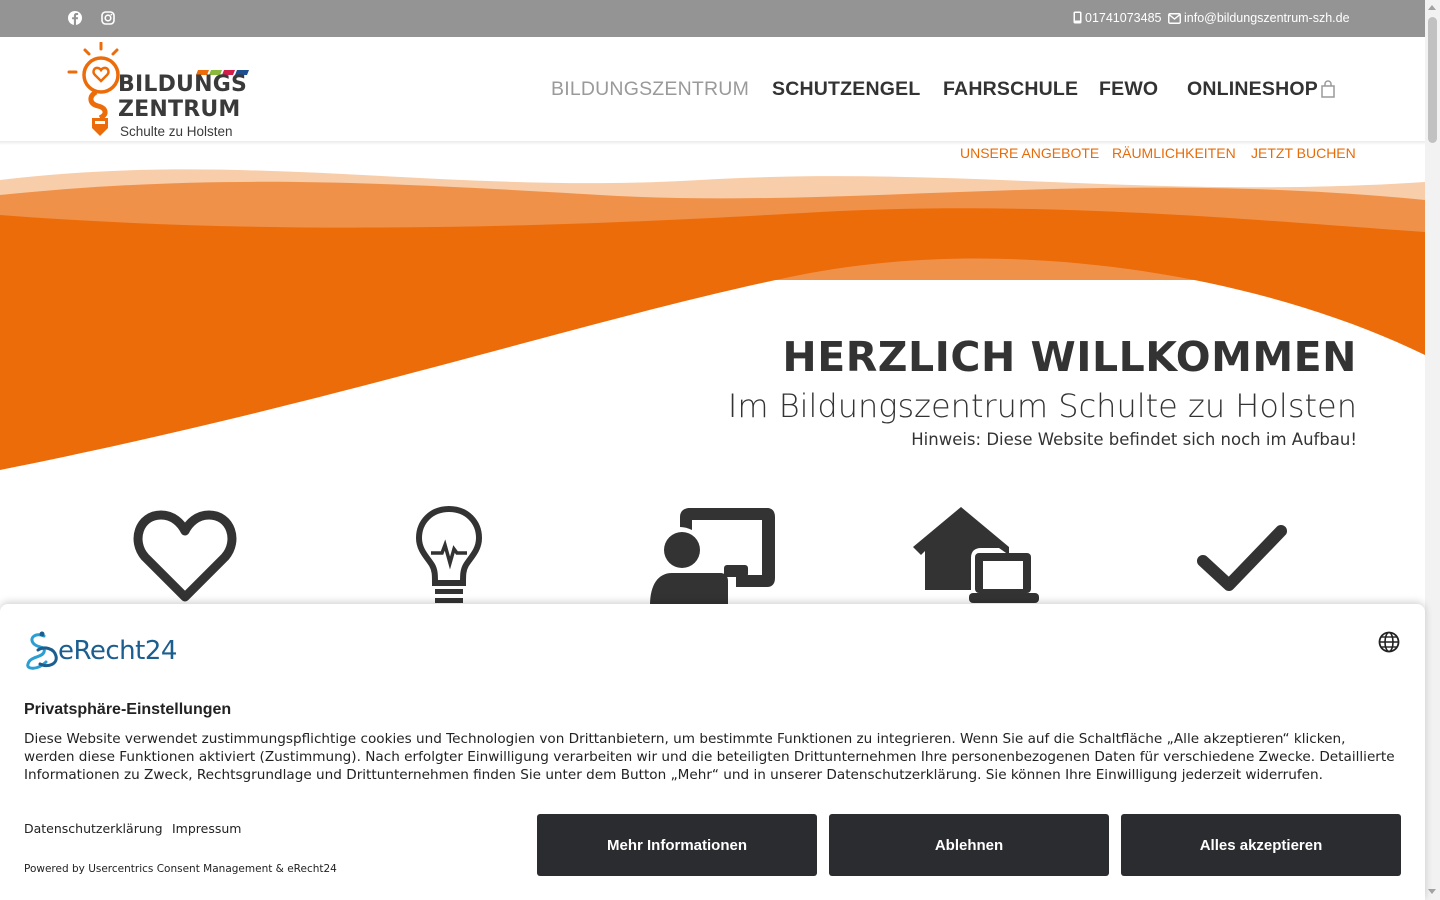 Image resolution: width=1440 pixels, height=900 pixels. Describe the element at coordinates (969, 845) in the screenshot. I see `decline-button: Ablehnen` at that location.